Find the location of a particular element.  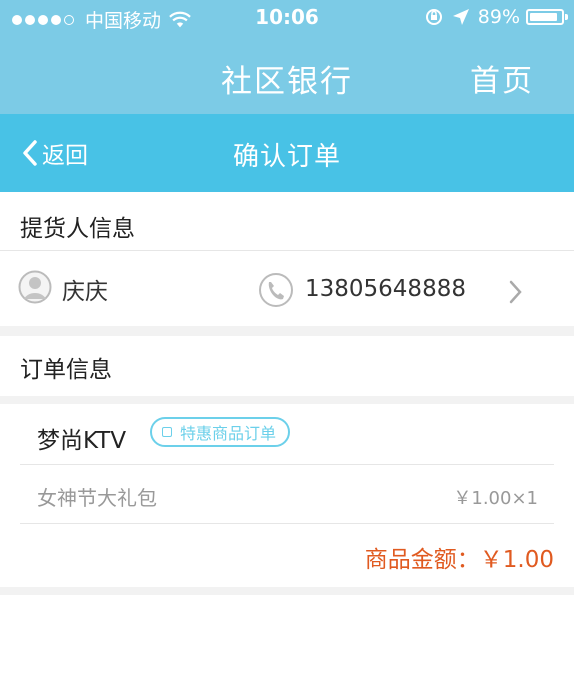

home-button: 首页 is located at coordinates (502, 78).